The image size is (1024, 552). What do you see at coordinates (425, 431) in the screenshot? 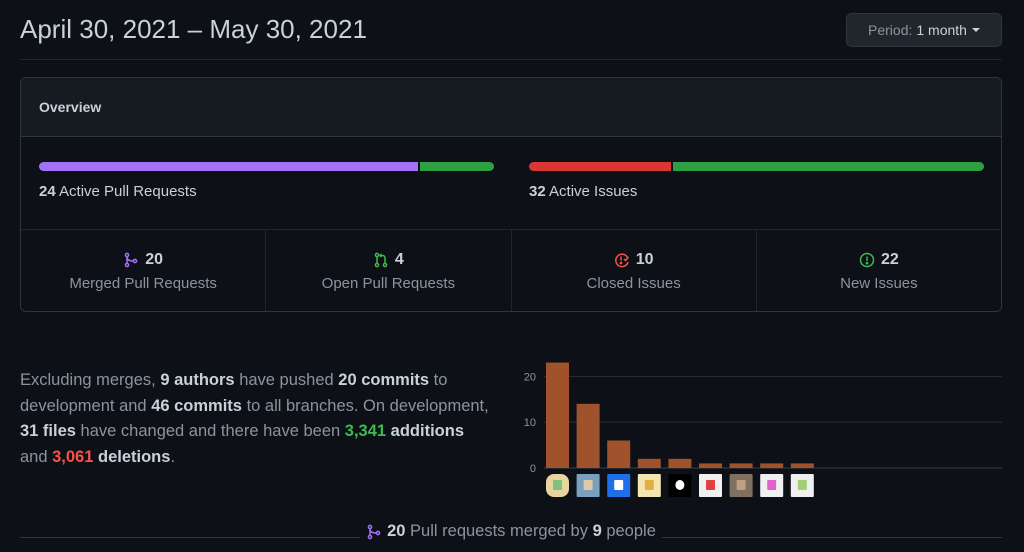
I see `additions-label: additions` at bounding box center [425, 431].